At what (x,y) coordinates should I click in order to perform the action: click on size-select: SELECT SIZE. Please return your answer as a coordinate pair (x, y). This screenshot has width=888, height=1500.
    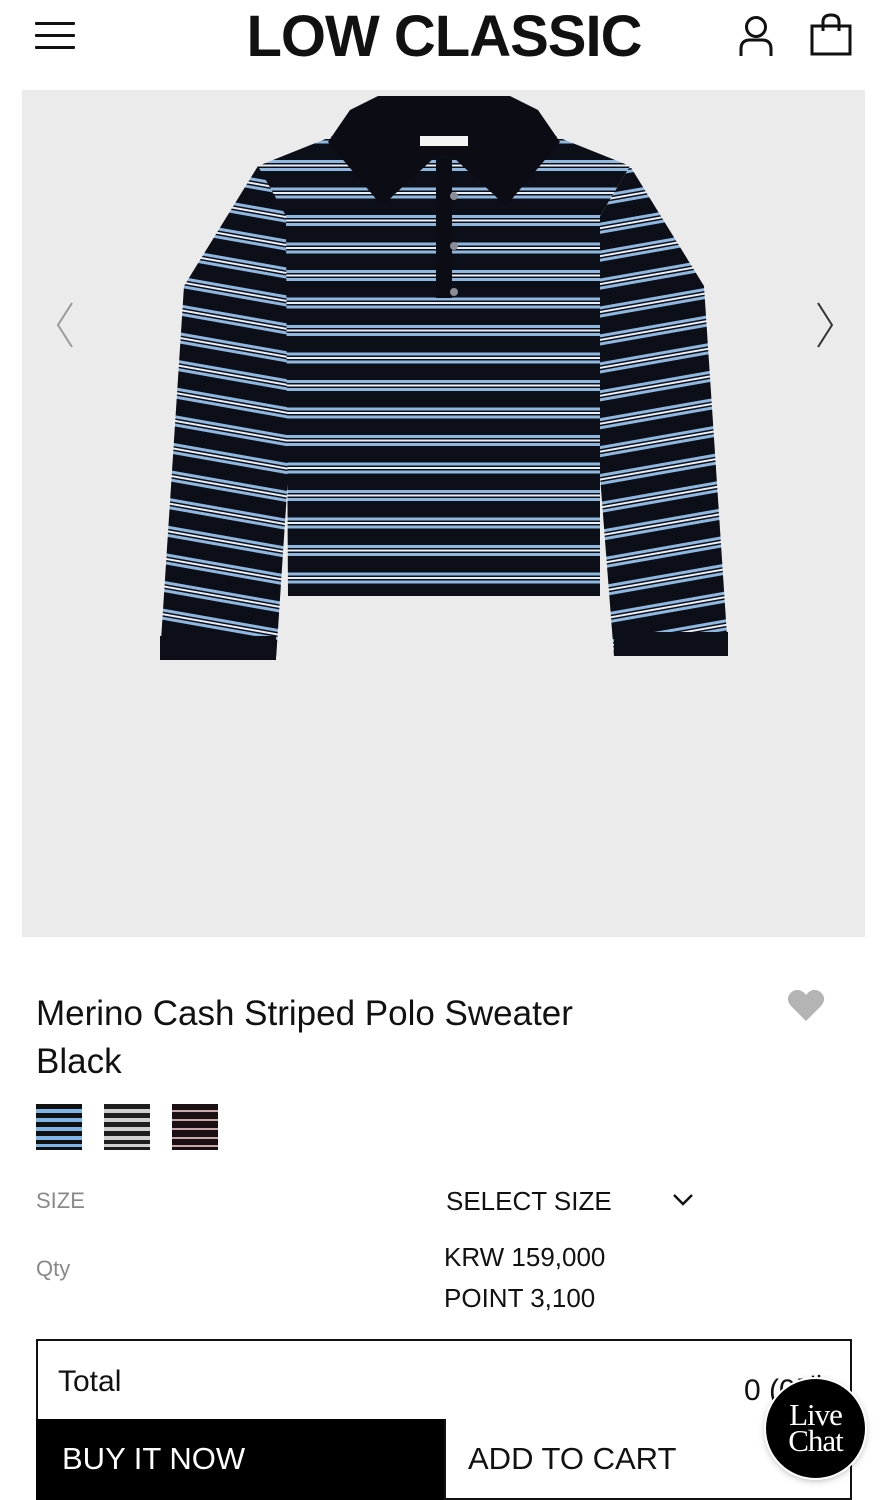
    Looking at the image, I should click on (571, 1202).